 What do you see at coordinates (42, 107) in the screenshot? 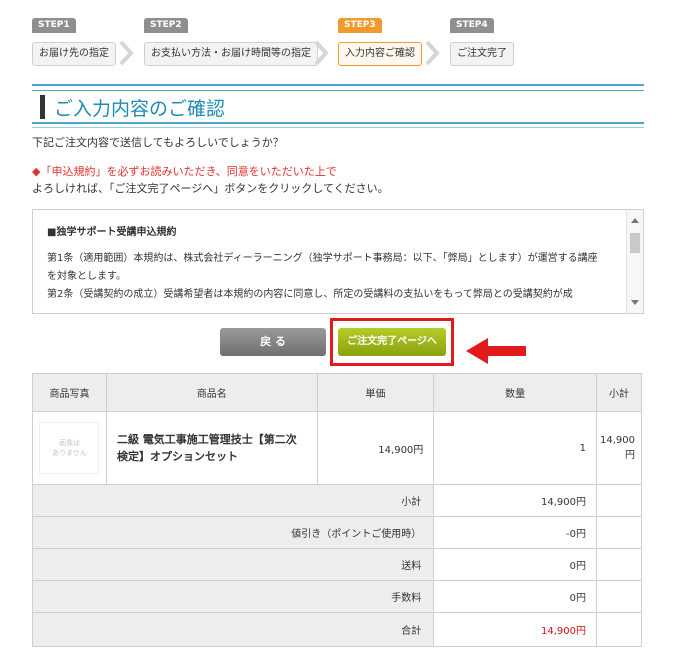
I see `title-marker` at bounding box center [42, 107].